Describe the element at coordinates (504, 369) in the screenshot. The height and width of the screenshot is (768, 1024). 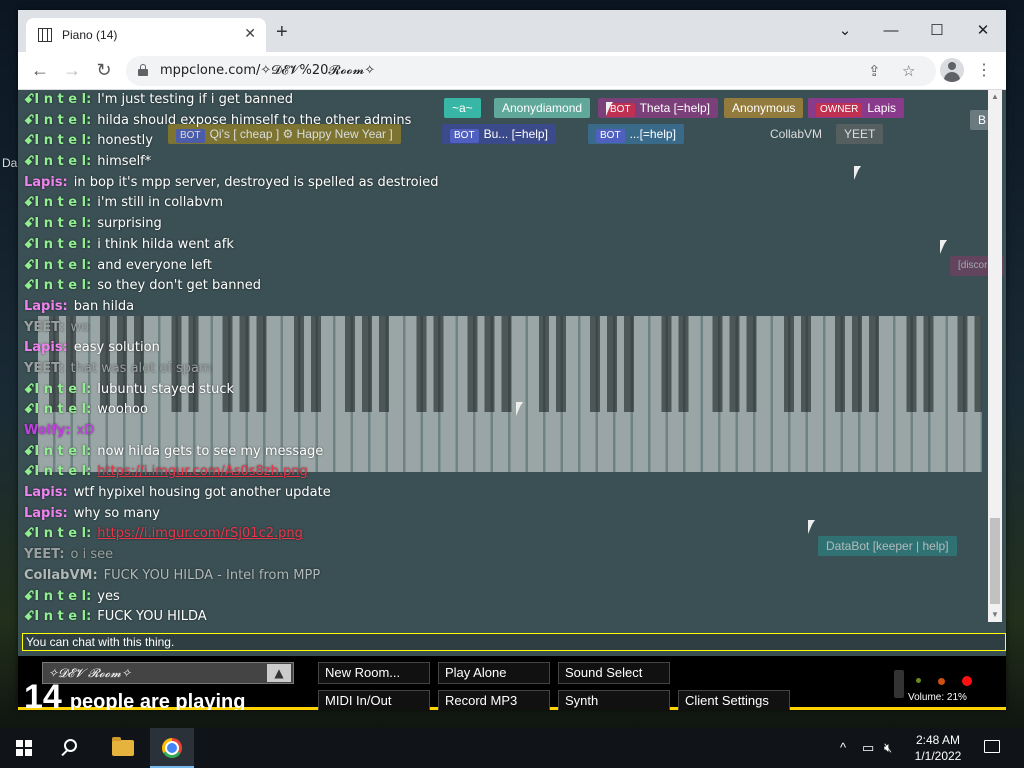
I see `chat-message: YEET: that was alot of spam` at that location.